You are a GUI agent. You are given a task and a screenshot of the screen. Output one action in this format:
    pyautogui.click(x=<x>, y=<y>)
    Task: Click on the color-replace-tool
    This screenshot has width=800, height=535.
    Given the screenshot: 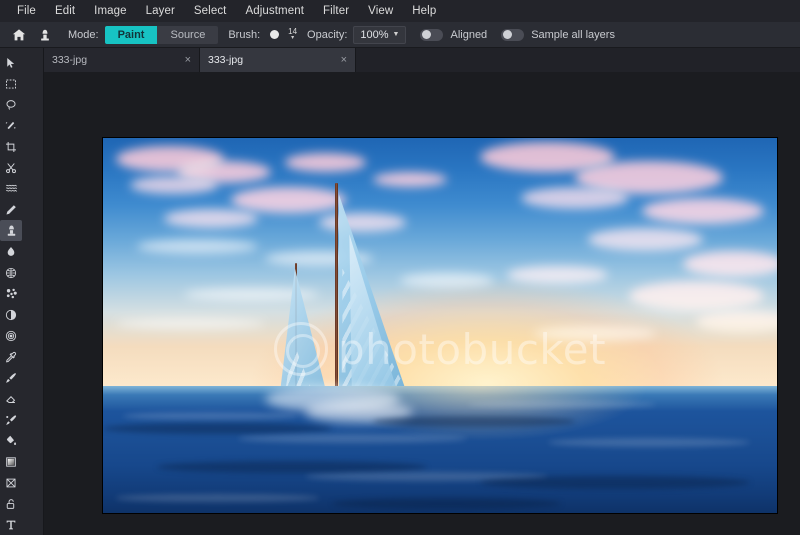 What is the action you would take?
    pyautogui.click(x=11, y=419)
    